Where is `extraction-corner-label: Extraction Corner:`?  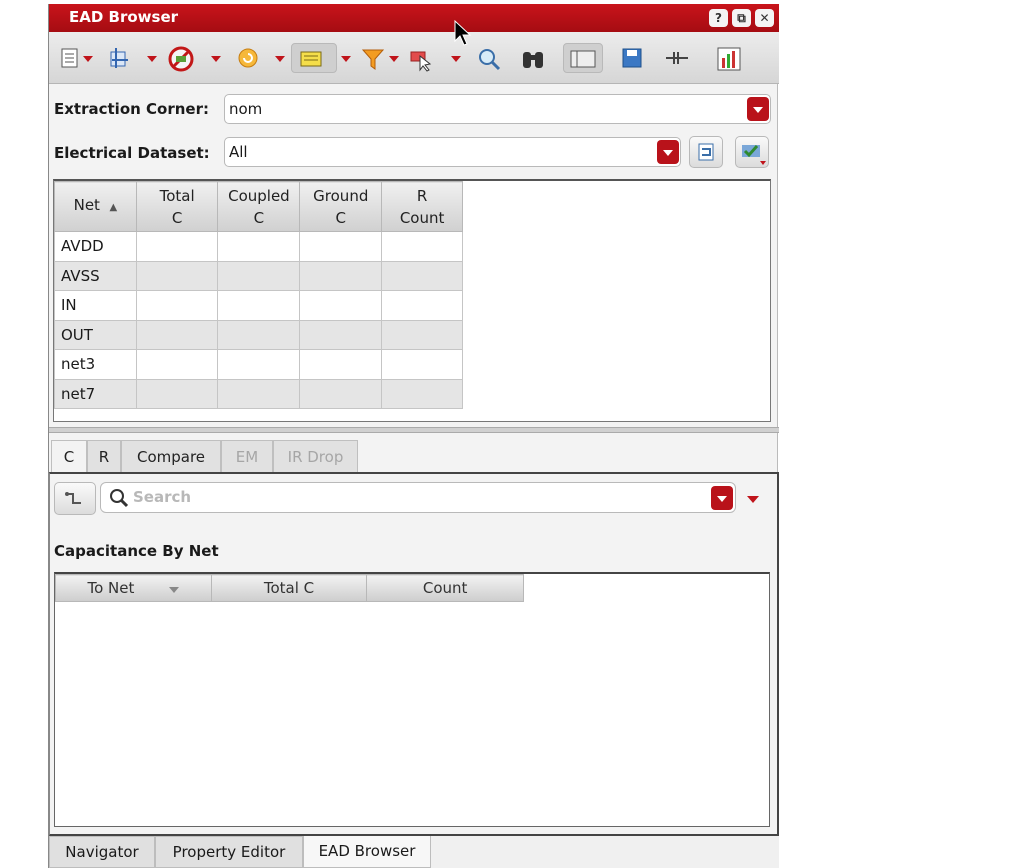 extraction-corner-label: Extraction Corner: is located at coordinates (131, 109).